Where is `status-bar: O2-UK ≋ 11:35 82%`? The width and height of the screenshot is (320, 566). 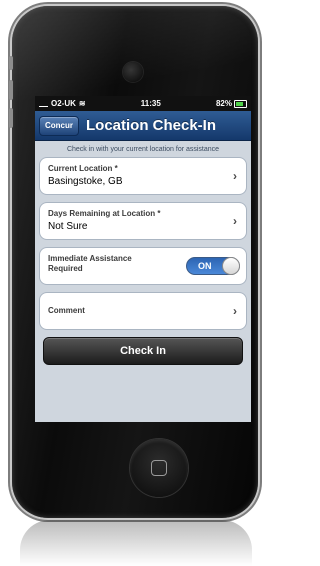 status-bar: O2-UK ≋ 11:35 82% is located at coordinates (143, 103).